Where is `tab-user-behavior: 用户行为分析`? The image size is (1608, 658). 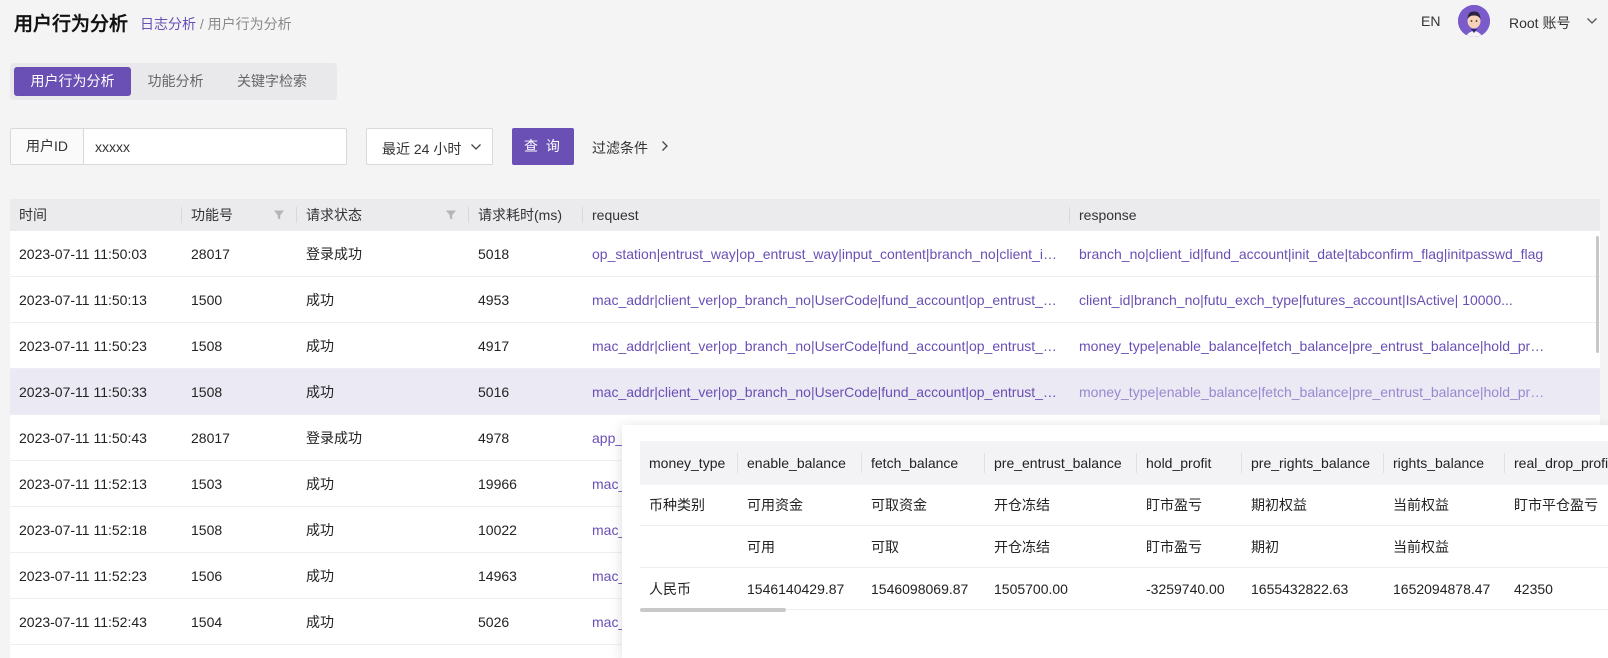 tab-user-behavior: 用户行为分析 is located at coordinates (72, 81).